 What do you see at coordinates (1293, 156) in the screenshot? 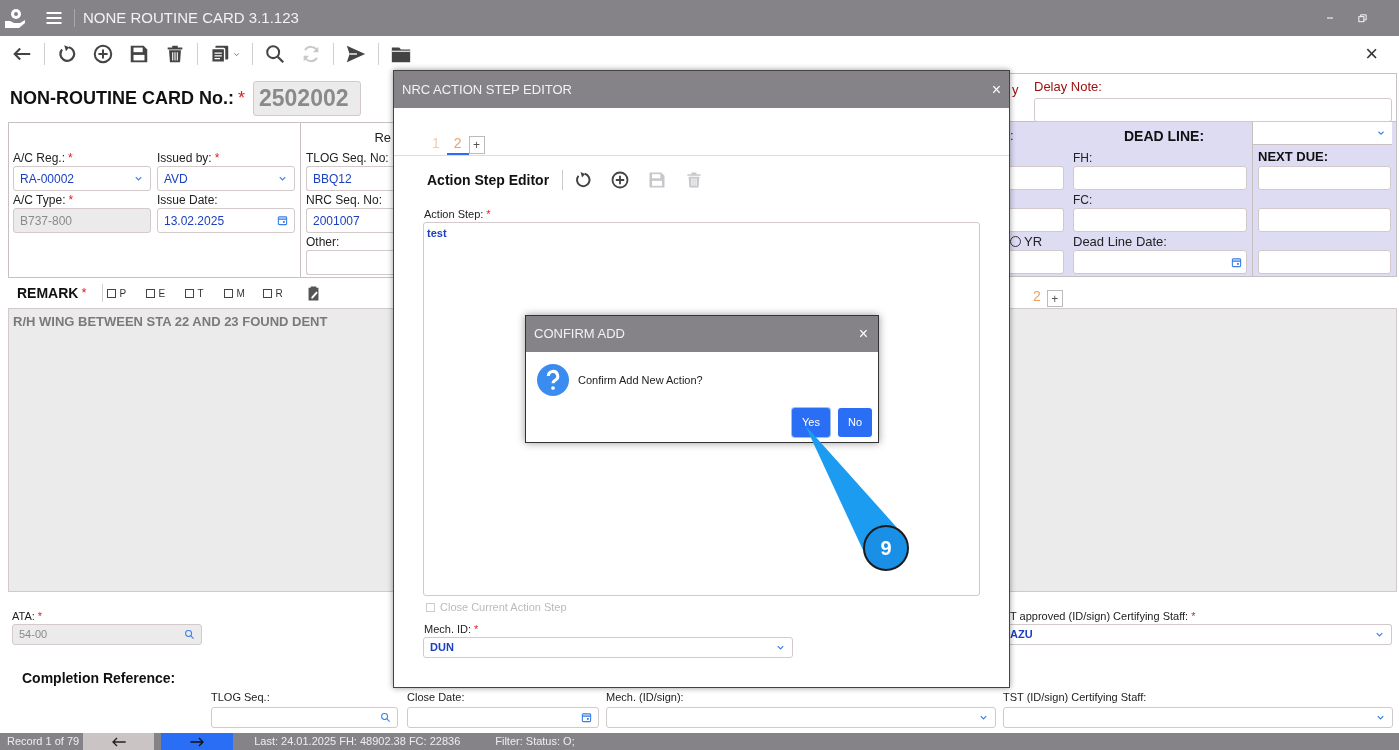
I see `section-heading: NEXT DUE:` at bounding box center [1293, 156].